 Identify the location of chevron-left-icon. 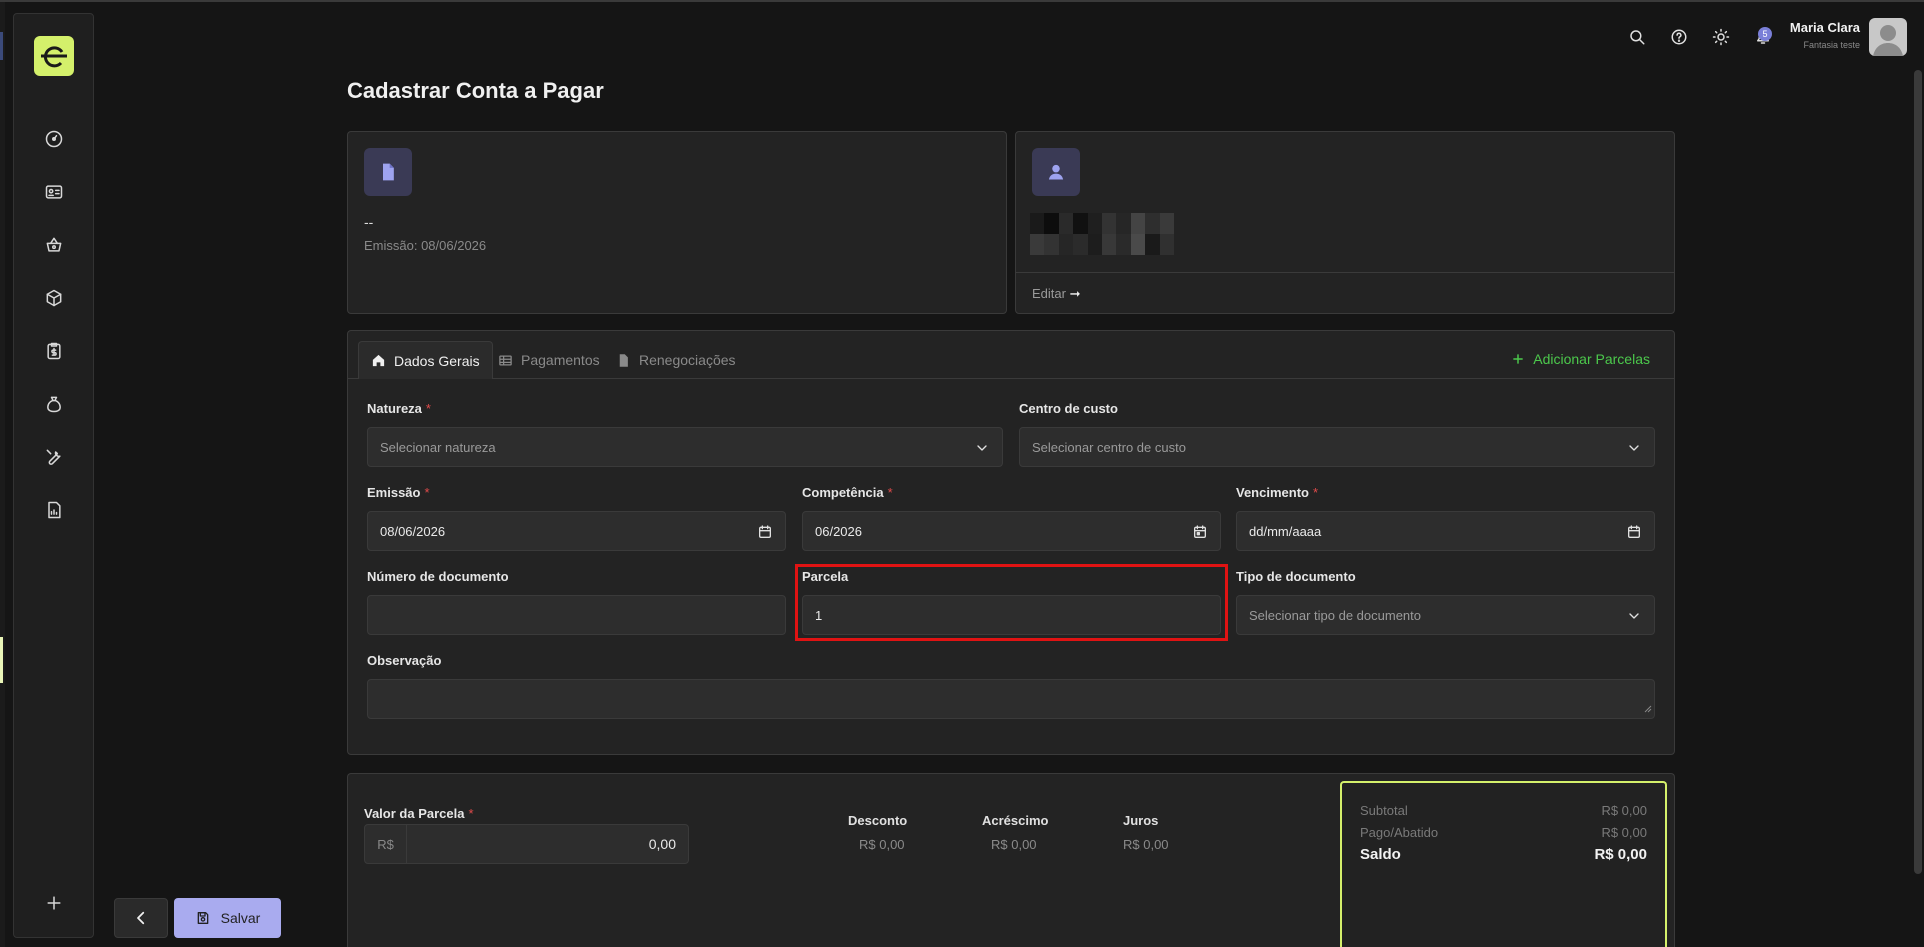
(141, 918).